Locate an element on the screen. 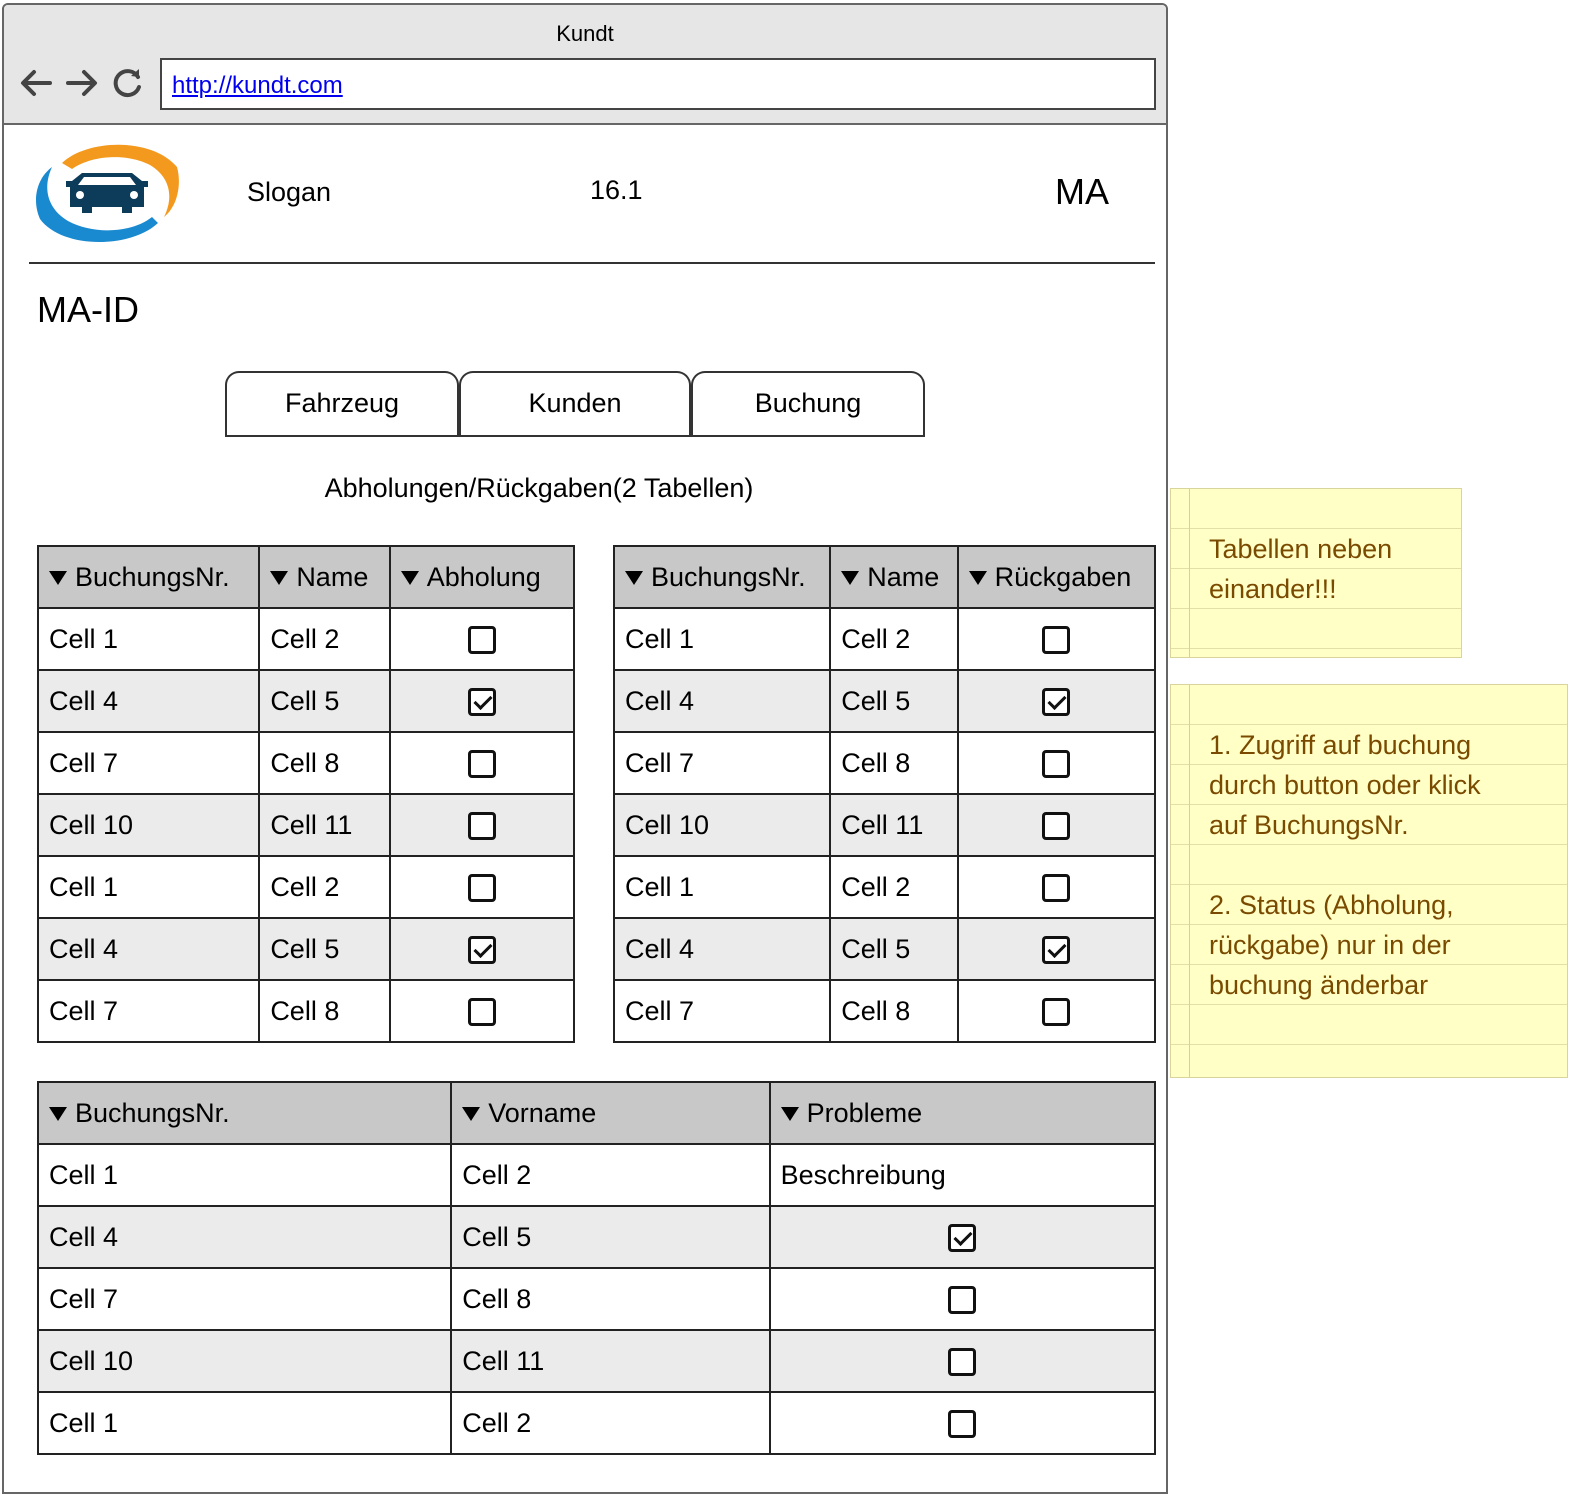  tab-baseline is located at coordinates (575, 436).